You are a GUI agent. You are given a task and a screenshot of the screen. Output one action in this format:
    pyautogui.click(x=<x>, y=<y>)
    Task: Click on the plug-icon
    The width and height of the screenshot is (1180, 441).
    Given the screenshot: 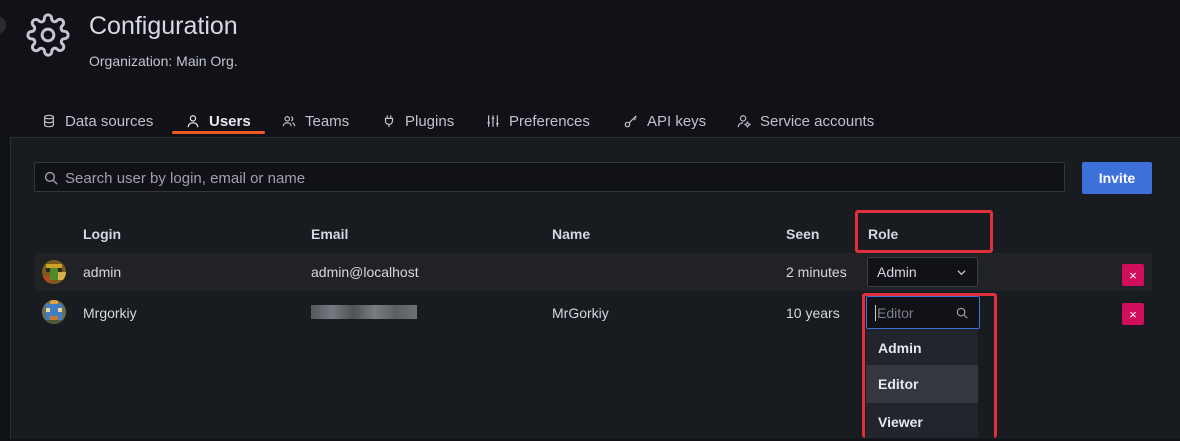 What is the action you would take?
    pyautogui.click(x=389, y=121)
    